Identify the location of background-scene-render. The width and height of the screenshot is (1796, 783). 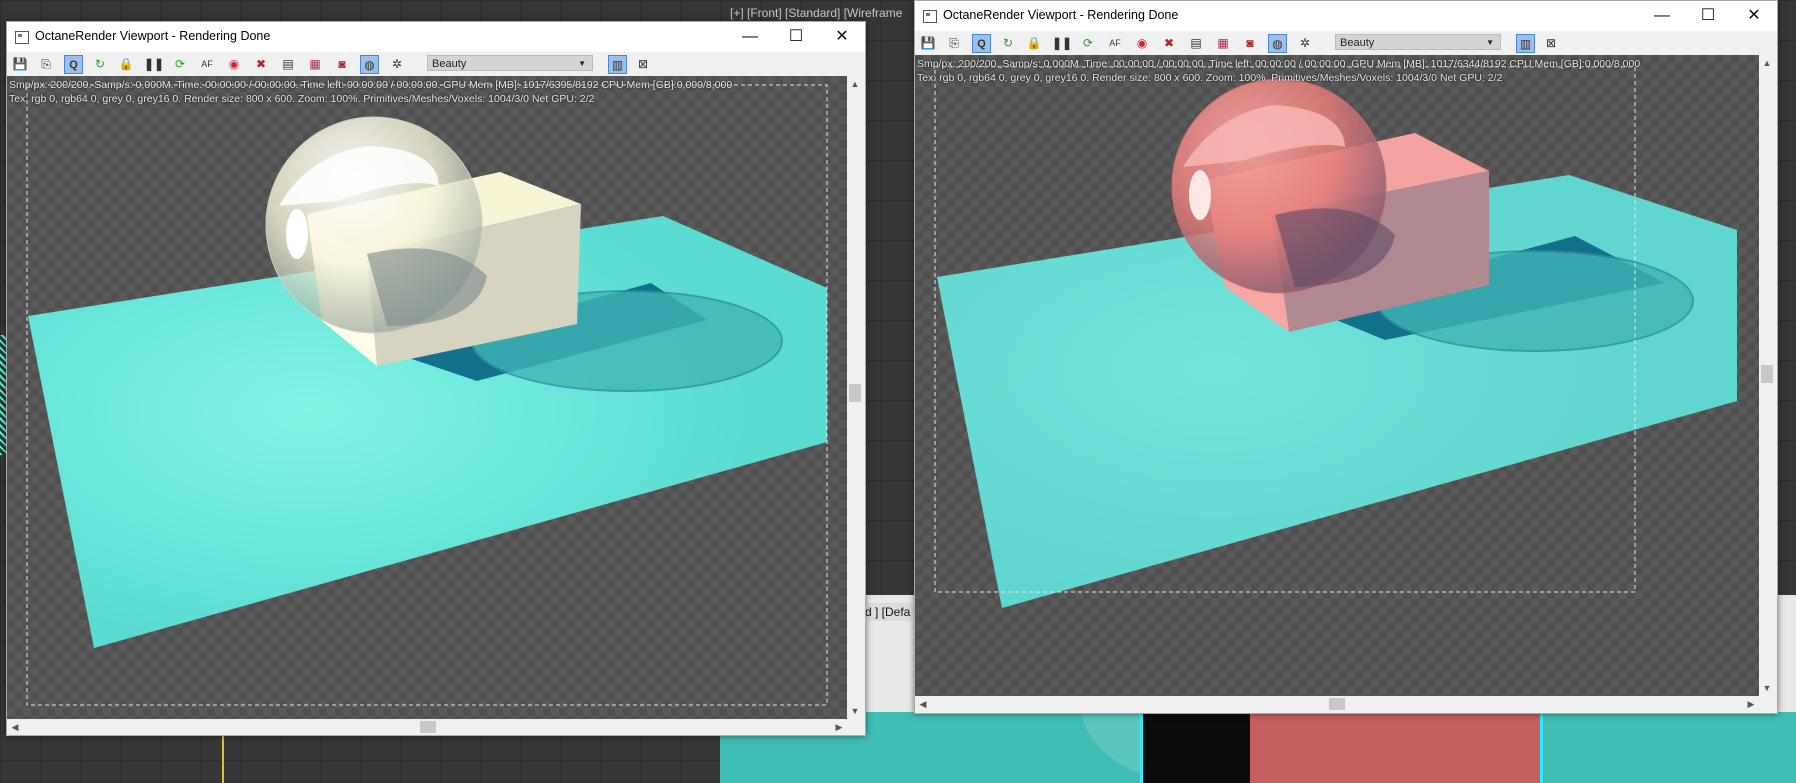
(1258, 747).